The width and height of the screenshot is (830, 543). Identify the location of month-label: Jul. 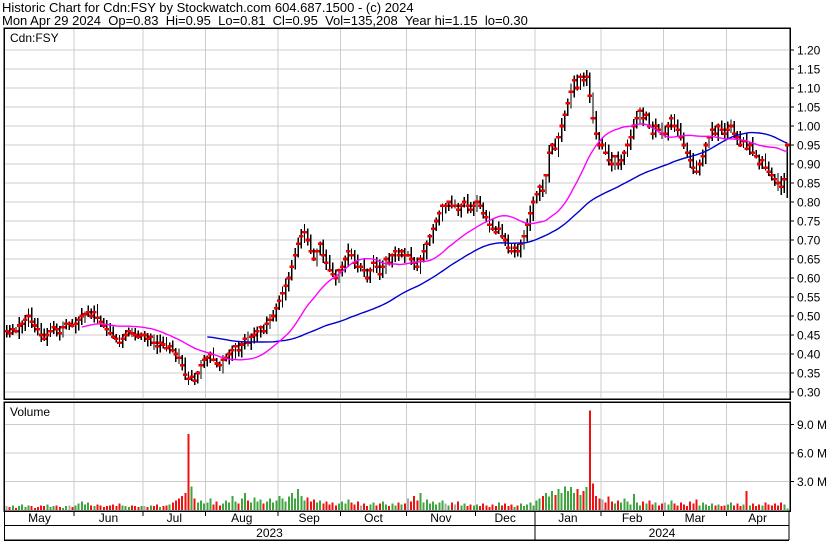
(174, 518).